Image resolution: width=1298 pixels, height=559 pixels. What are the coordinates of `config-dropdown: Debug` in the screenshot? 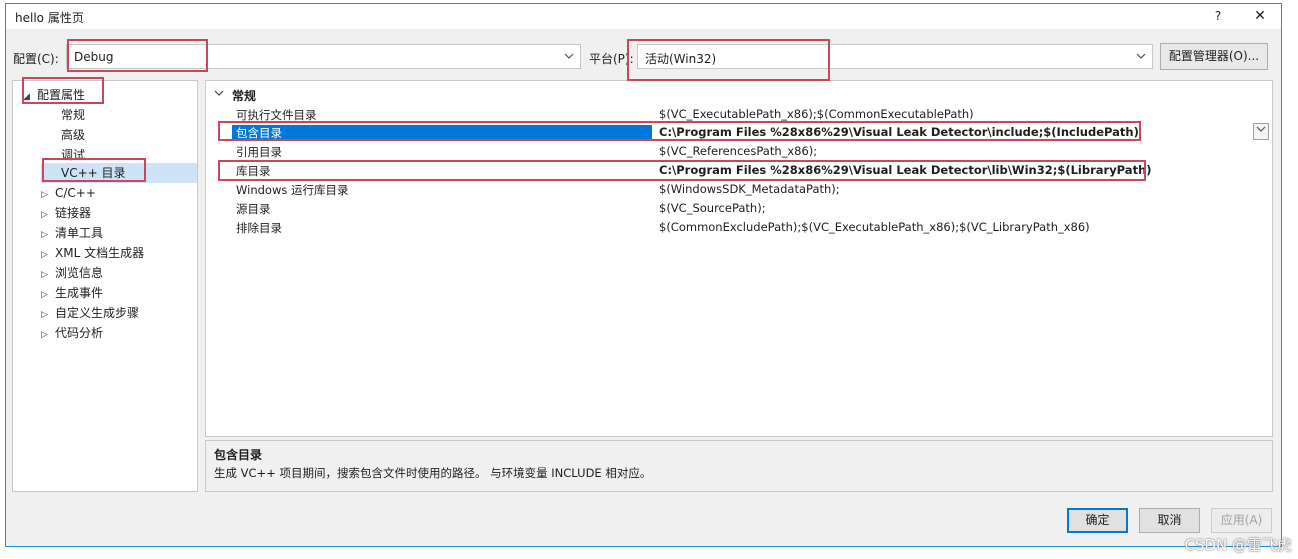 It's located at (323, 56).